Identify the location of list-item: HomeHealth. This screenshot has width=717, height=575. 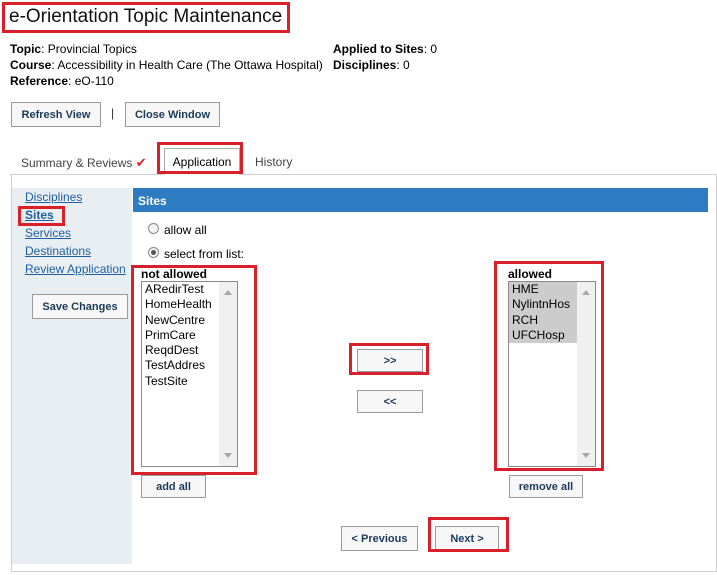
(180, 304).